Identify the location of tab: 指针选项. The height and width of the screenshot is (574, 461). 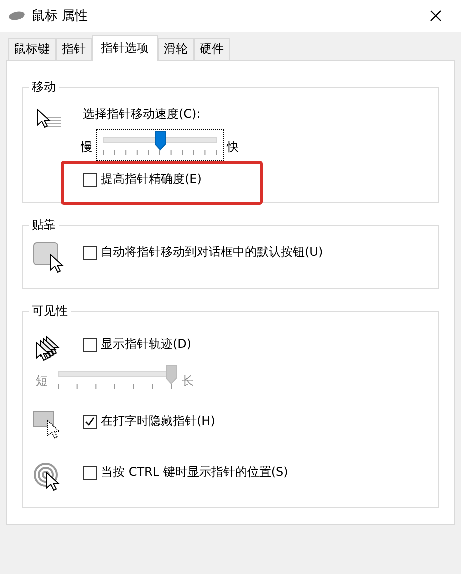
(125, 48).